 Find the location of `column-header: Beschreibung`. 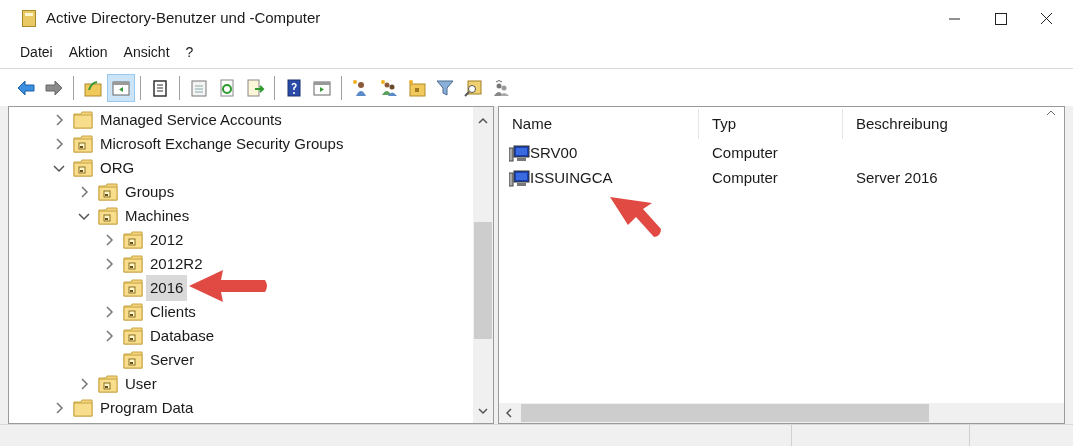

column-header: Beschreibung is located at coordinates (943, 124).